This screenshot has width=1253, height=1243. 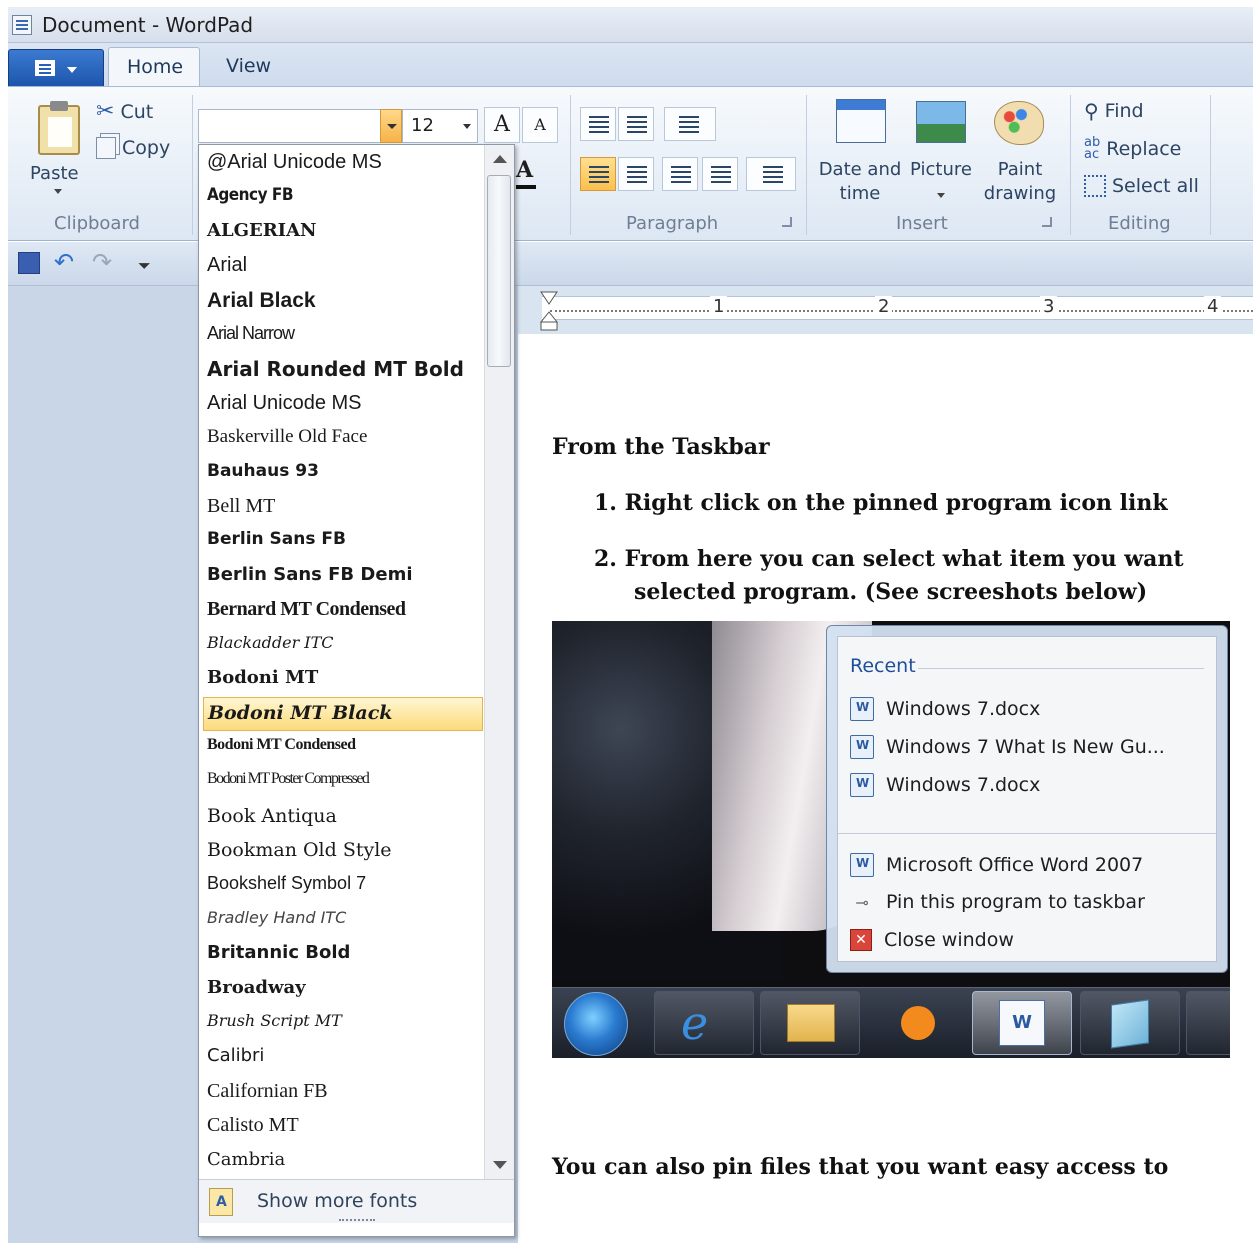 I want to click on font-option: Bodoni MT Poster Compressed, so click(x=343, y=783).